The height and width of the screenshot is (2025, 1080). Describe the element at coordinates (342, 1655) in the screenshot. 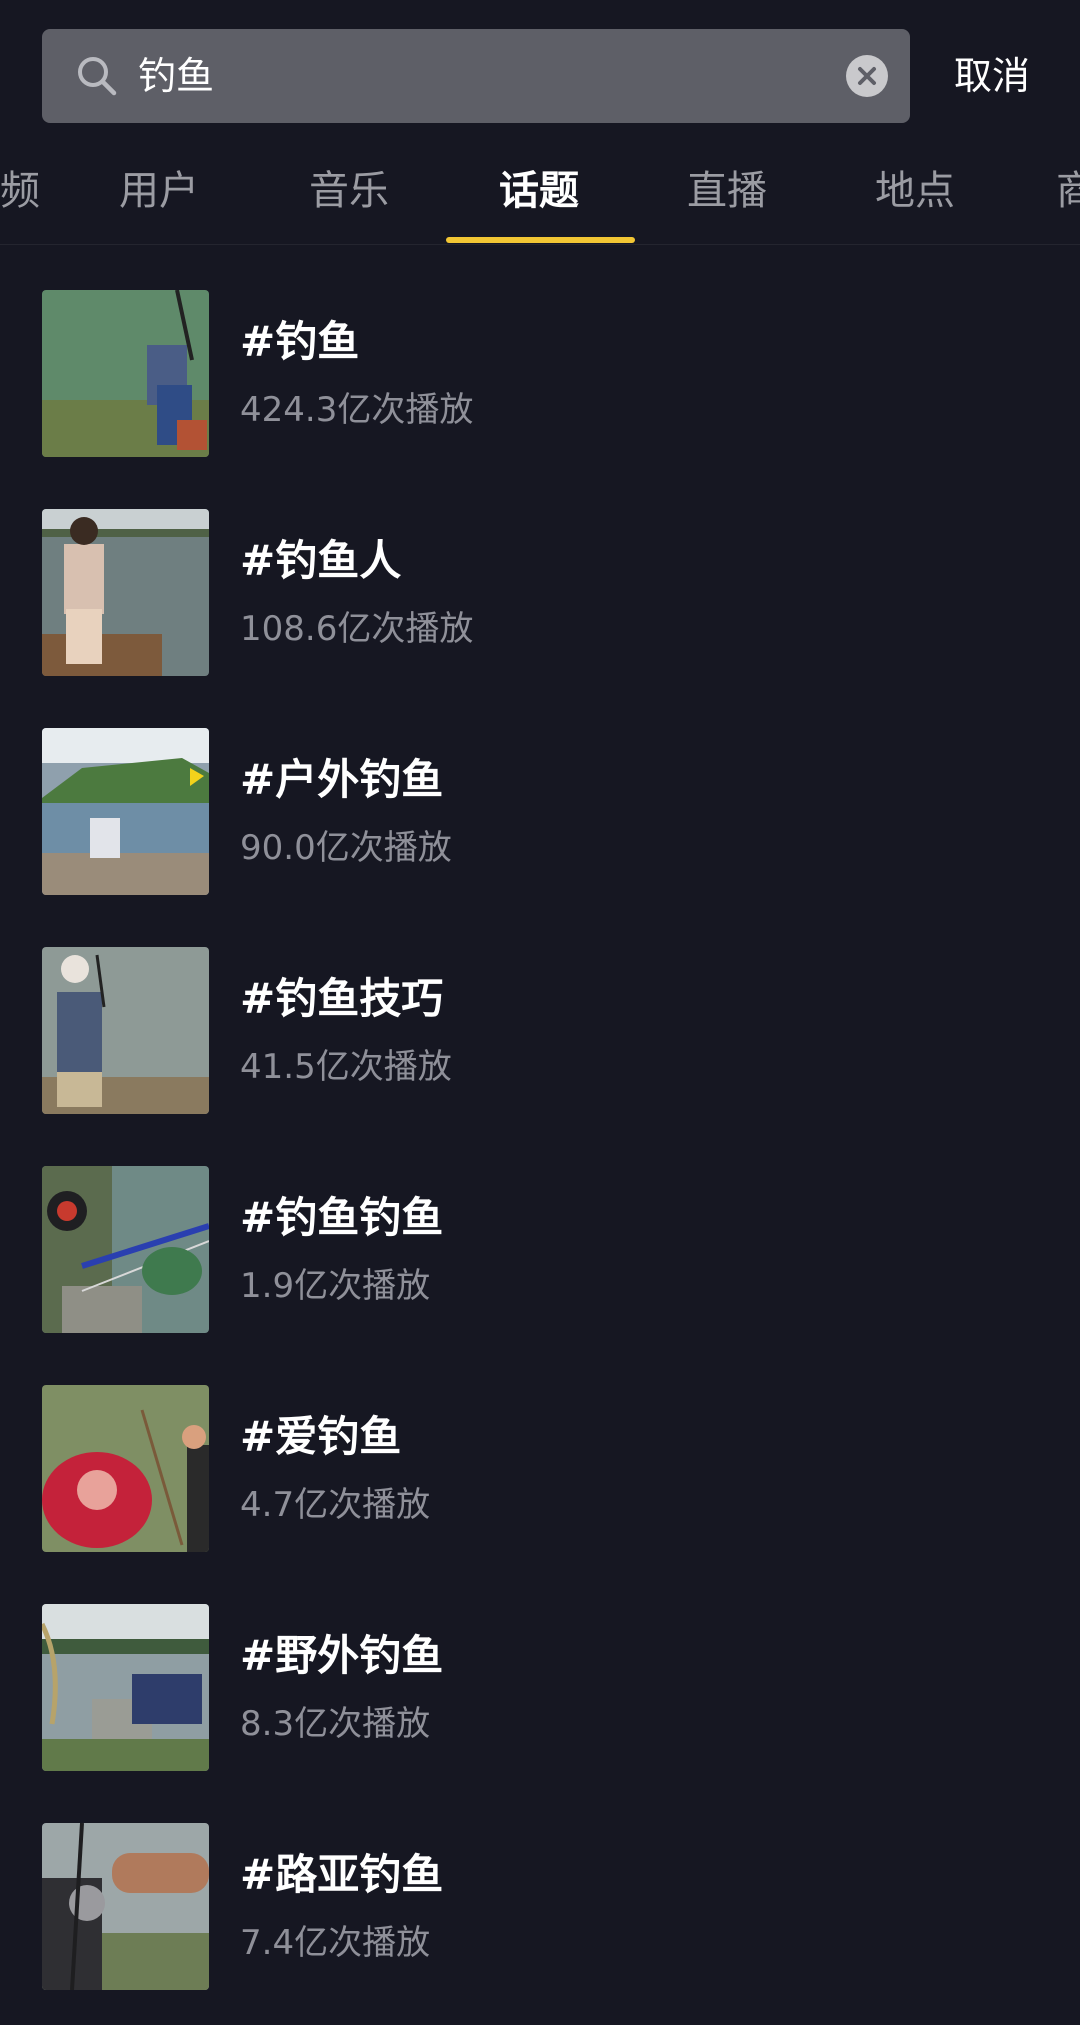

I see `topic-title: #野外钓鱼` at that location.